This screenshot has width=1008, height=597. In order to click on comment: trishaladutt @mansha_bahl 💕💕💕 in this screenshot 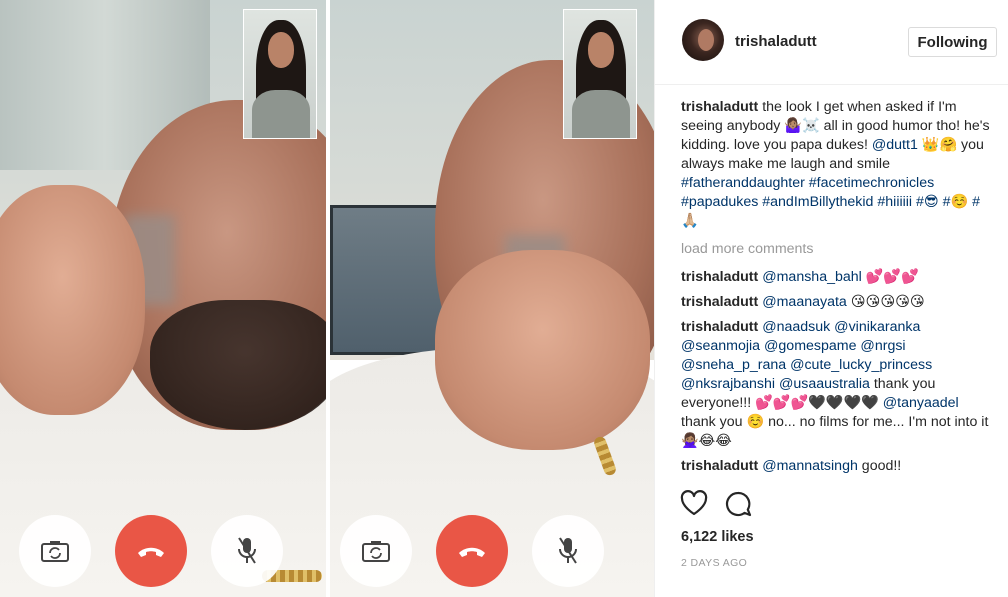, I will do `click(838, 277)`.